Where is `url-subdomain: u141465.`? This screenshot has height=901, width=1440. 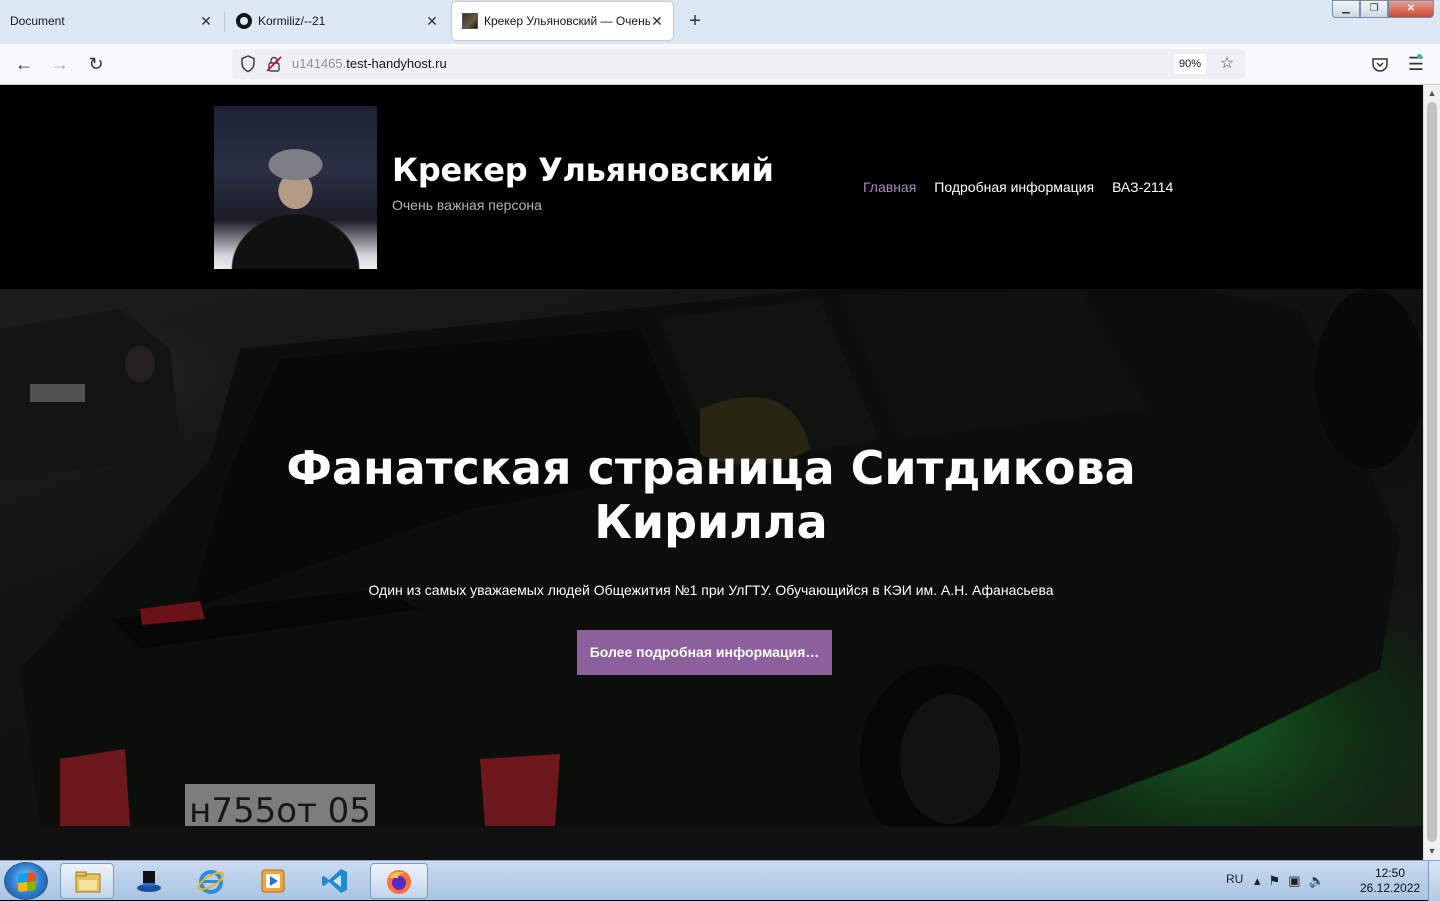 url-subdomain: u141465. is located at coordinates (319, 63).